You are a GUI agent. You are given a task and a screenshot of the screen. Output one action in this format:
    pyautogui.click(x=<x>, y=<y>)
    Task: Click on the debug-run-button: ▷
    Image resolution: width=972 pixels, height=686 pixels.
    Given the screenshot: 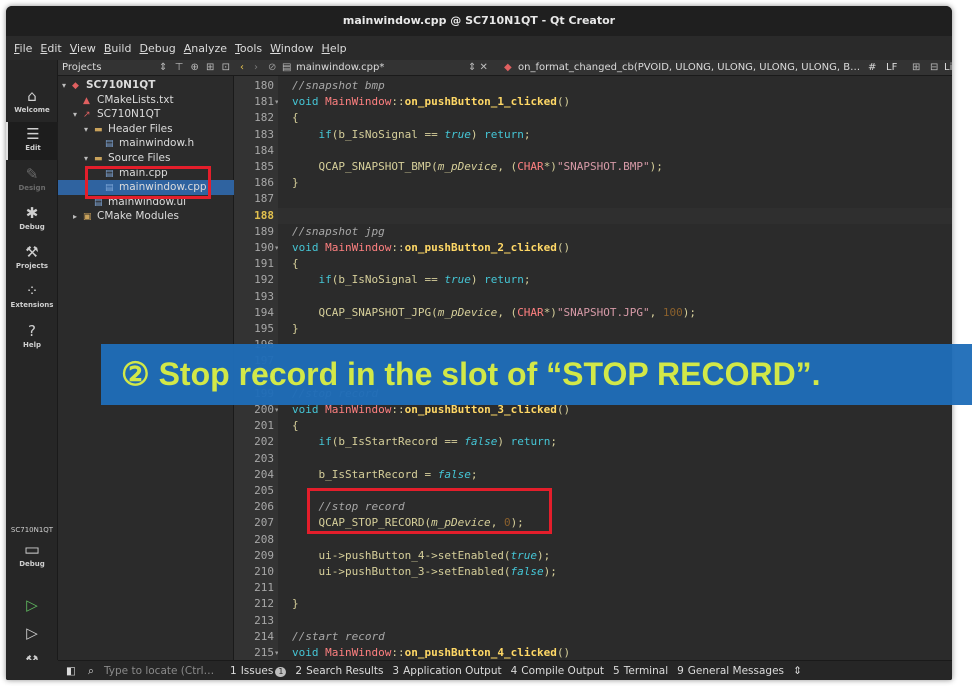 What is the action you would take?
    pyautogui.click(x=32, y=633)
    